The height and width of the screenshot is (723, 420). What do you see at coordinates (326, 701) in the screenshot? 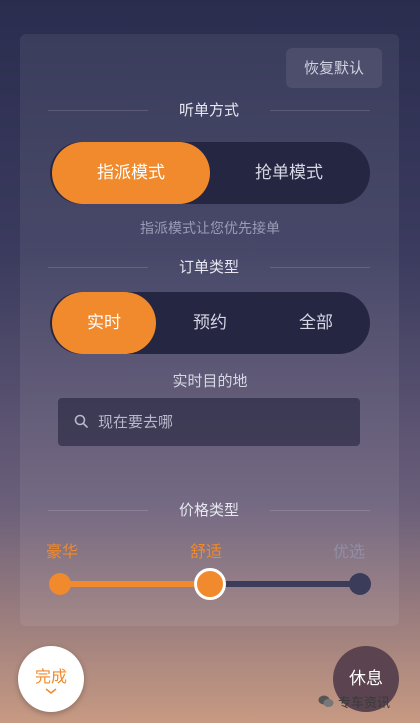
I see `wechat-icon` at bounding box center [326, 701].